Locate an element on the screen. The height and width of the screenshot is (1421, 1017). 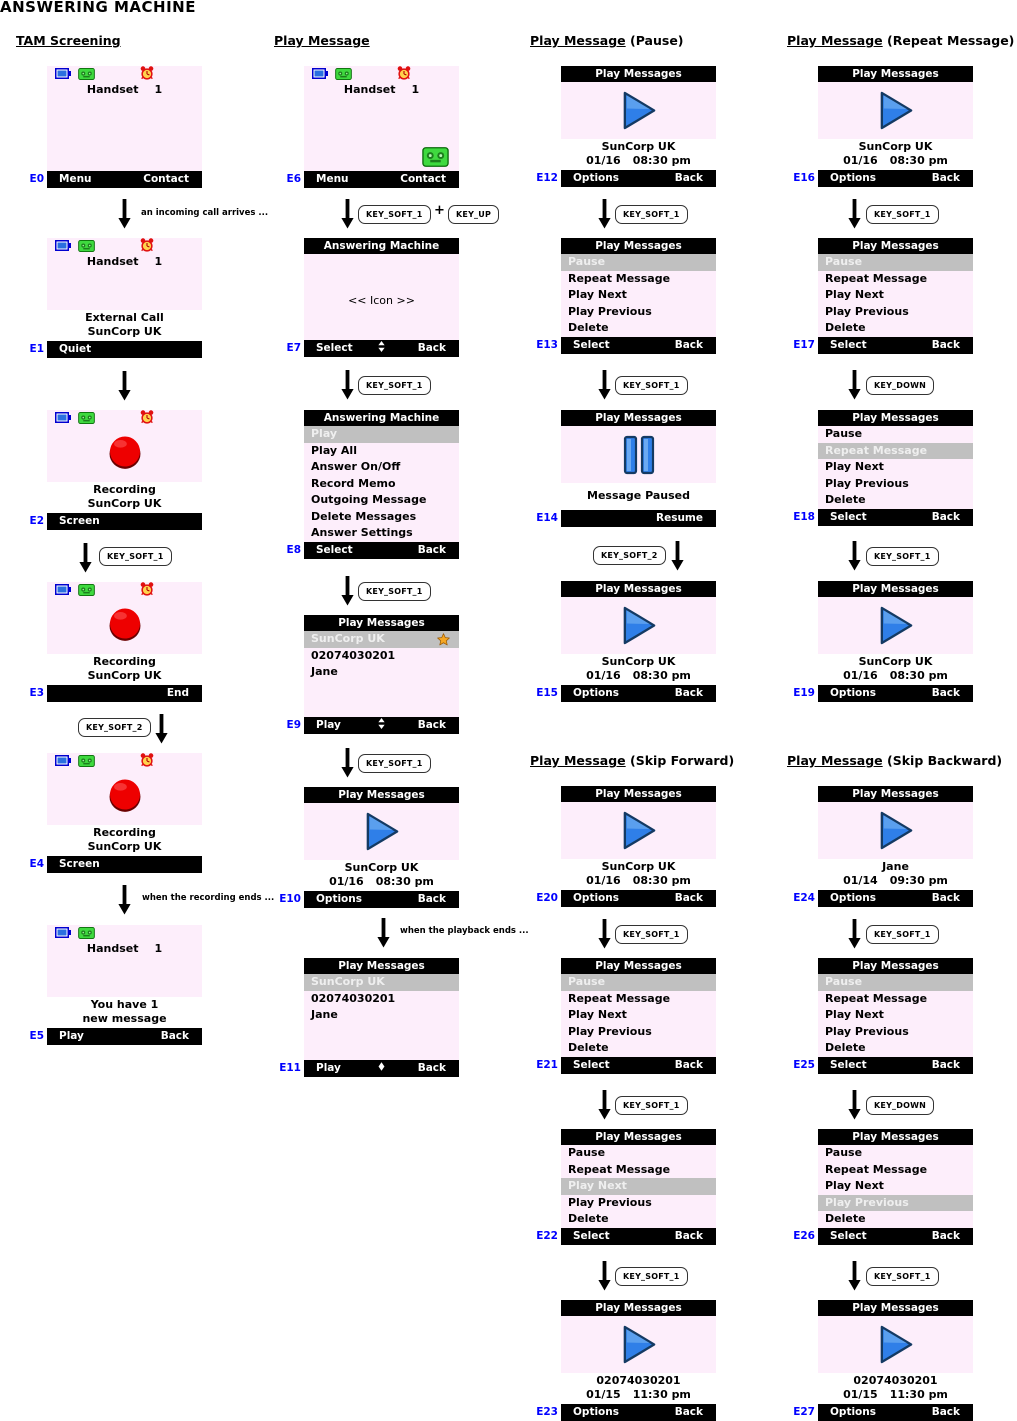
menu-item-record-memo: Record Memo is located at coordinates (381, 484).